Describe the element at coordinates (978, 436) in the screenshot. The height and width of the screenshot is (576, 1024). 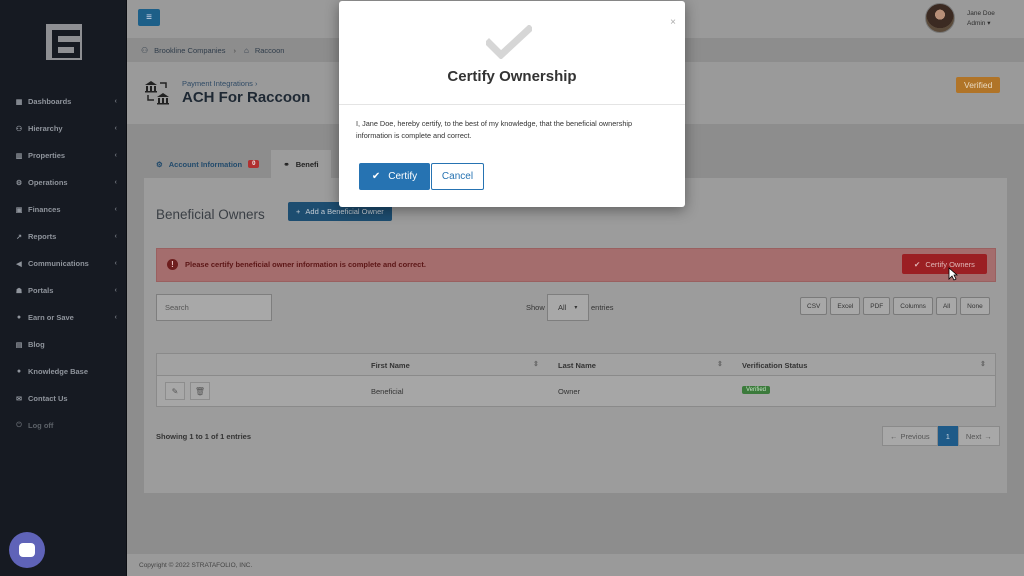
I see `next-page-button: Next →` at that location.